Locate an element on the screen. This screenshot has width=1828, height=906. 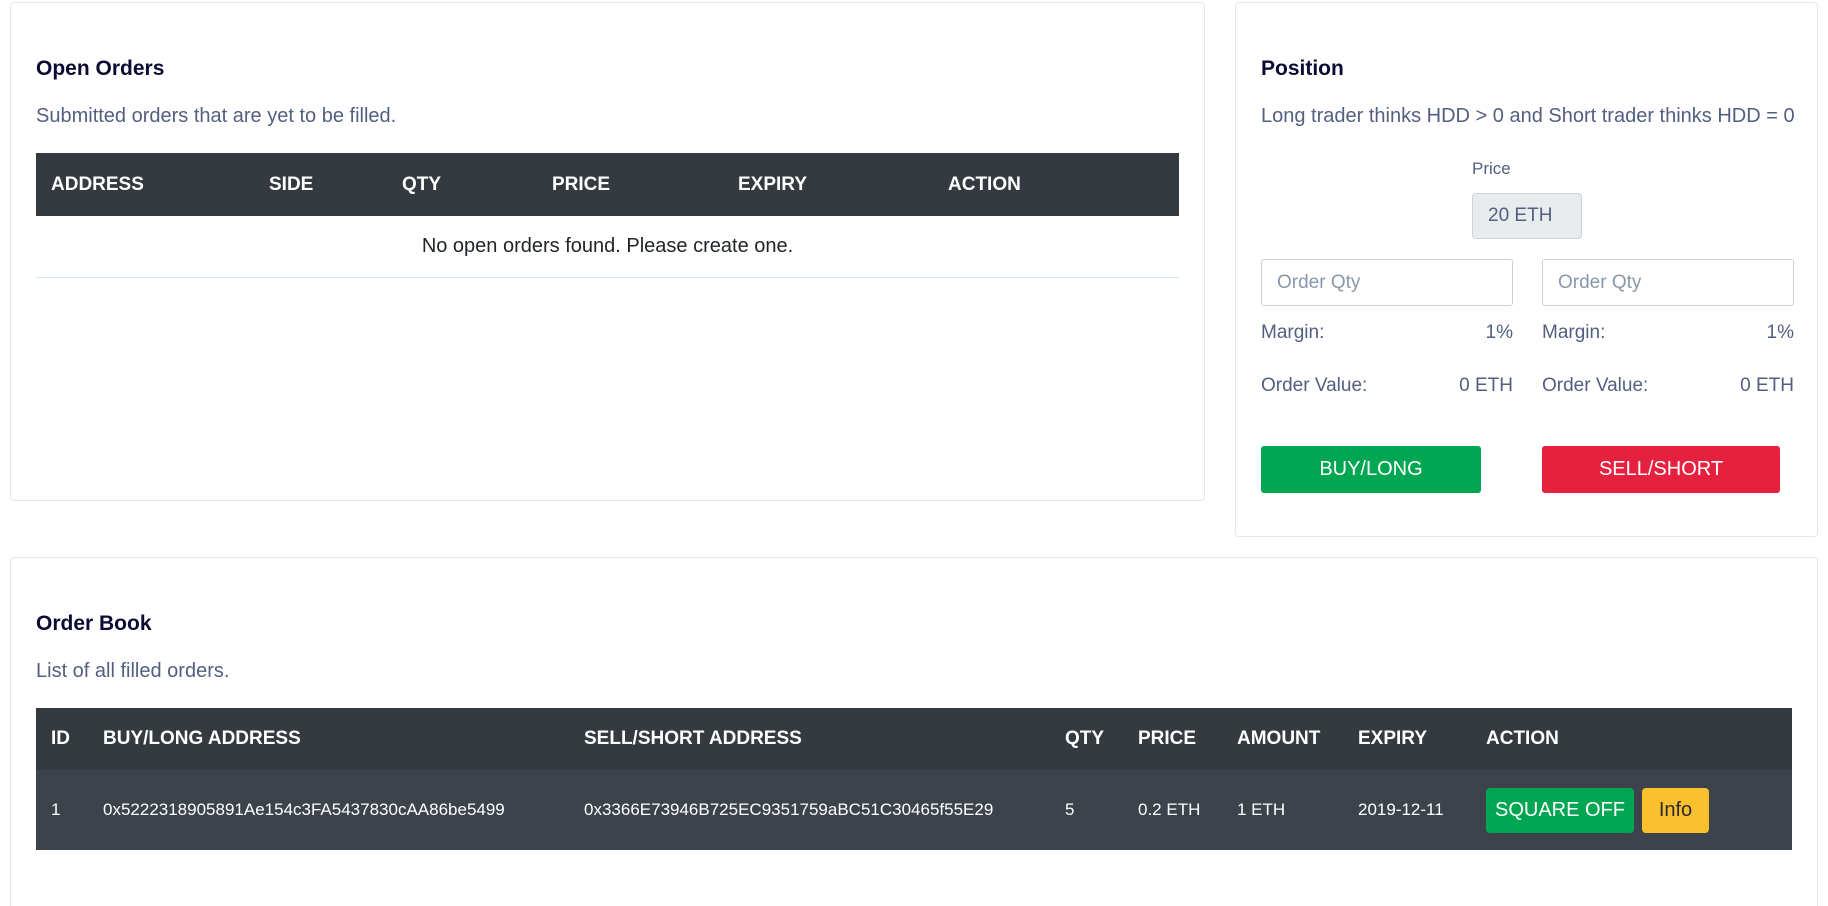
long-order-value-label: Order Value: is located at coordinates (1314, 385).